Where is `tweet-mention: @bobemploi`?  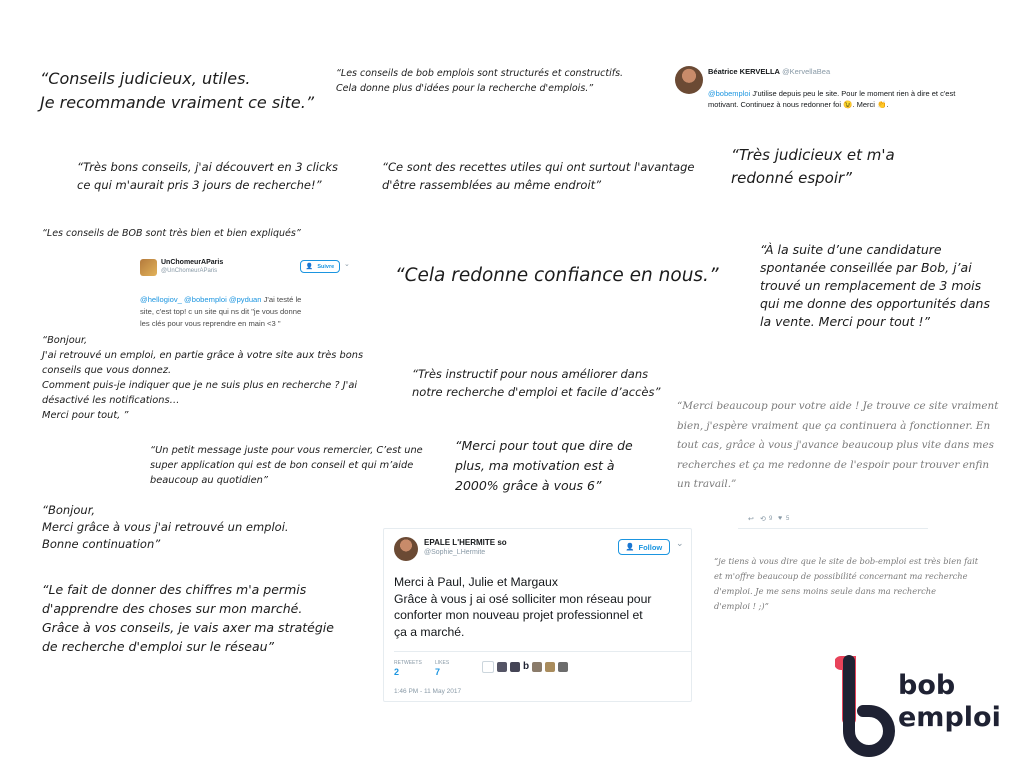
tweet-mention: @bobemploi is located at coordinates (729, 93).